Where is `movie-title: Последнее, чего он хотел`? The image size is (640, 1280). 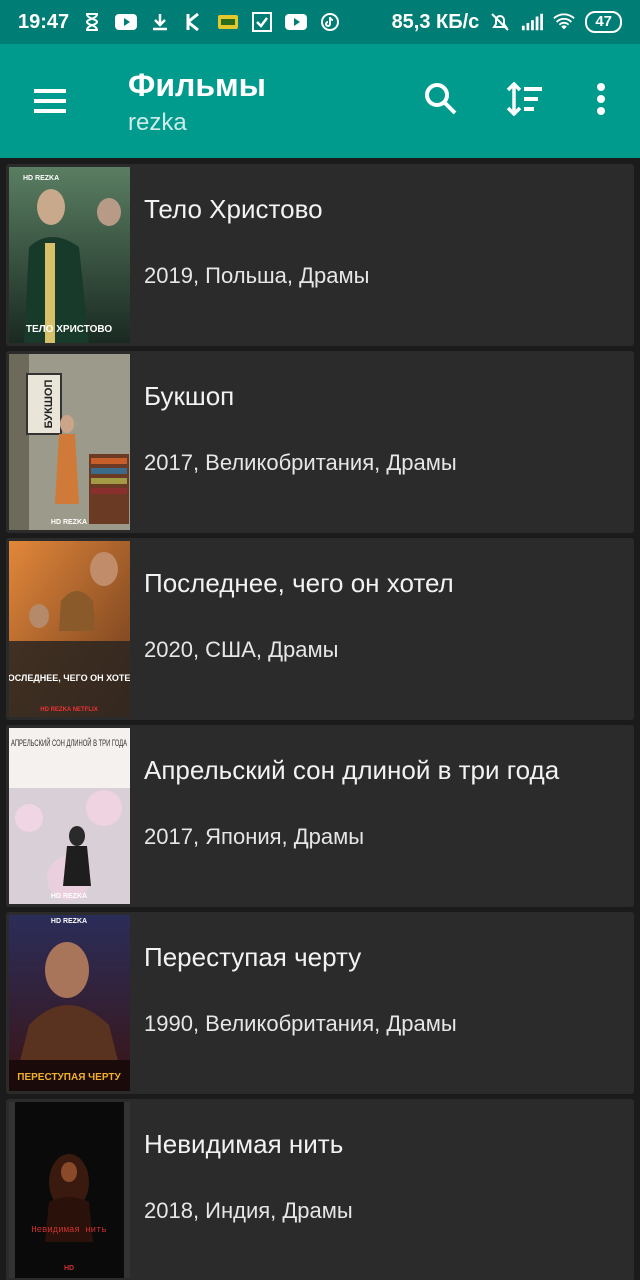 movie-title: Последнее, чего он хотел is located at coordinates (299, 583).